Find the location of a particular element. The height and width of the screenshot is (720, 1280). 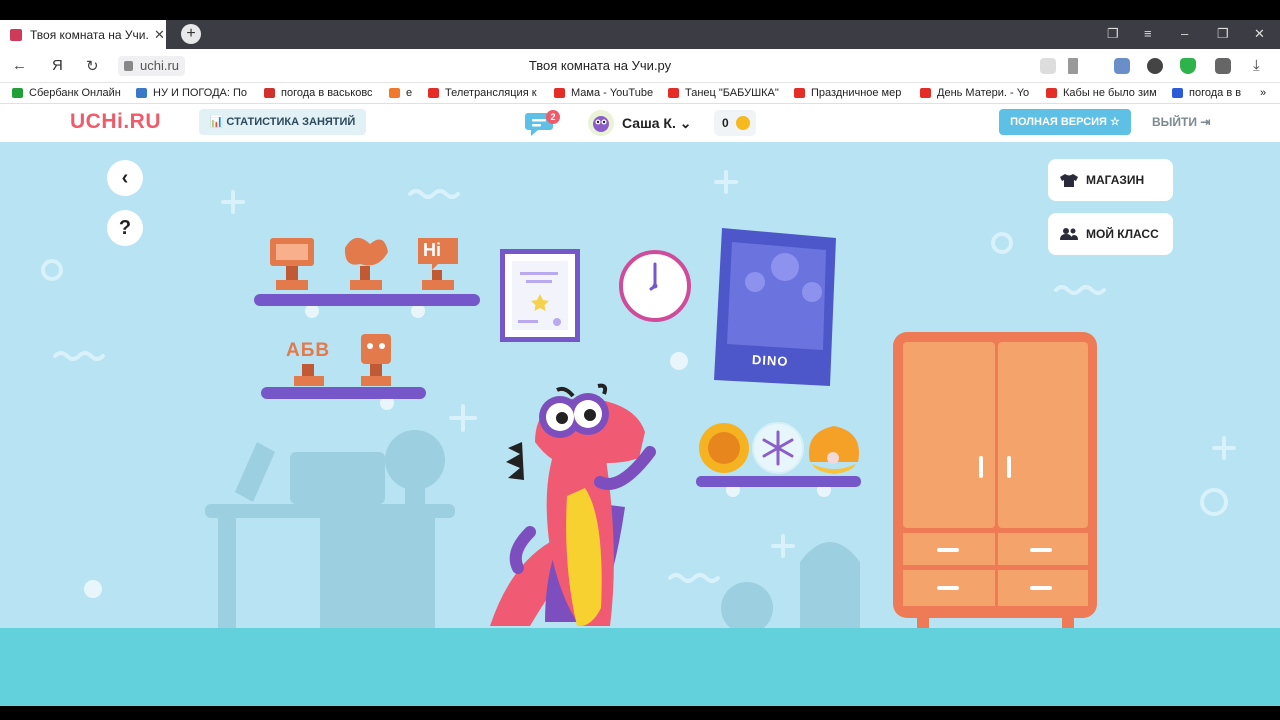

browser-tab-bar: Твоя комната на Учи.ру ✕ + ❐ ≡ – ❐ ✕ is located at coordinates (640, 34).